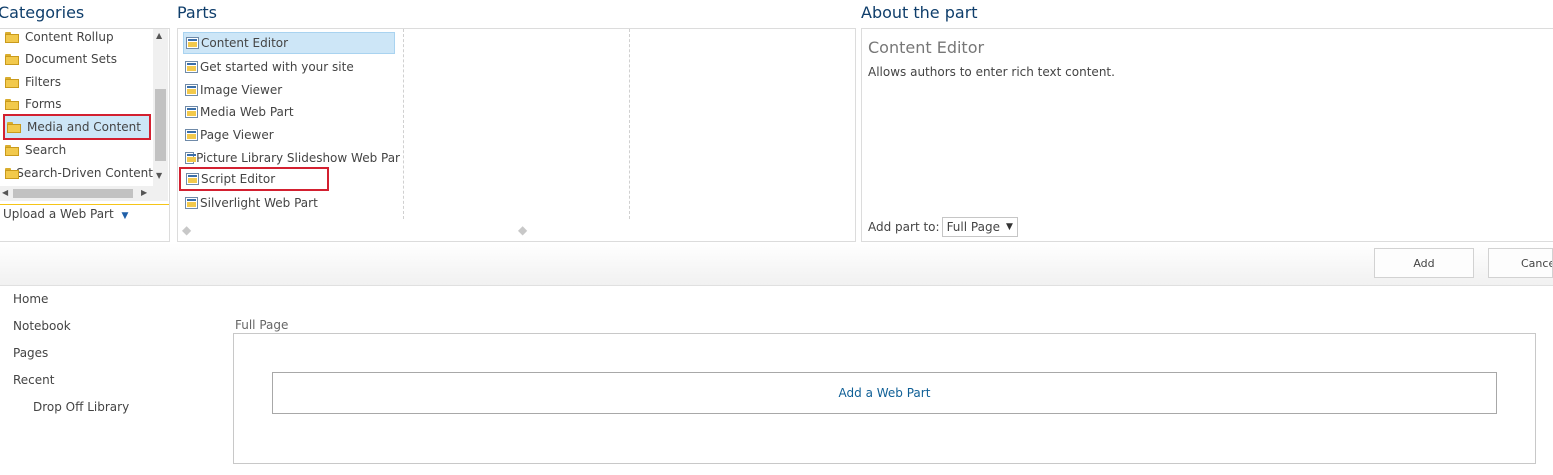 Image resolution: width=1553 pixels, height=475 pixels. I want to click on upload-web-part-link: Upload a Web Part ▼, so click(65, 214).